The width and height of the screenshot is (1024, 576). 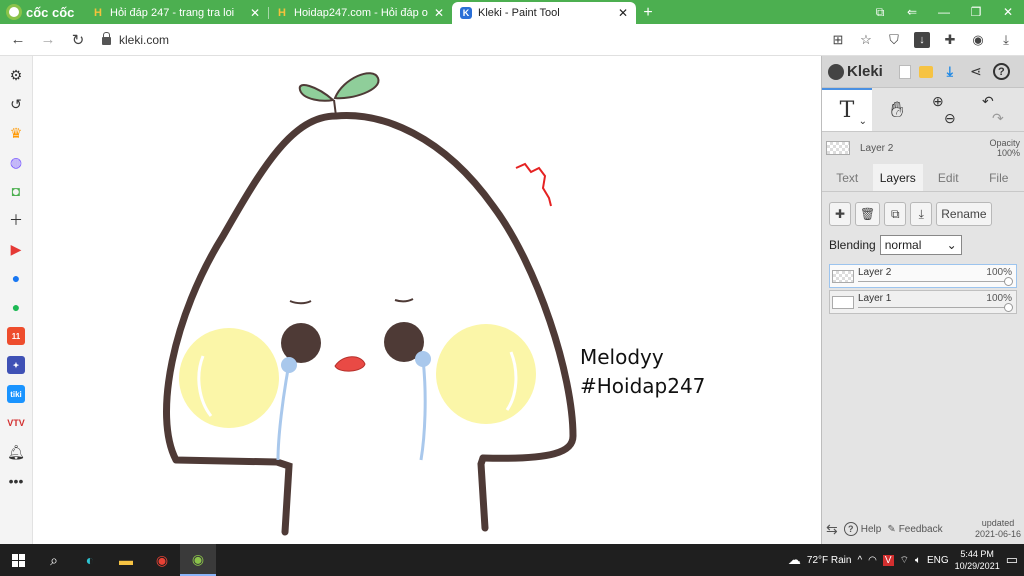 What do you see at coordinates (999, 177) in the screenshot?
I see `tab-file: File` at bounding box center [999, 177].